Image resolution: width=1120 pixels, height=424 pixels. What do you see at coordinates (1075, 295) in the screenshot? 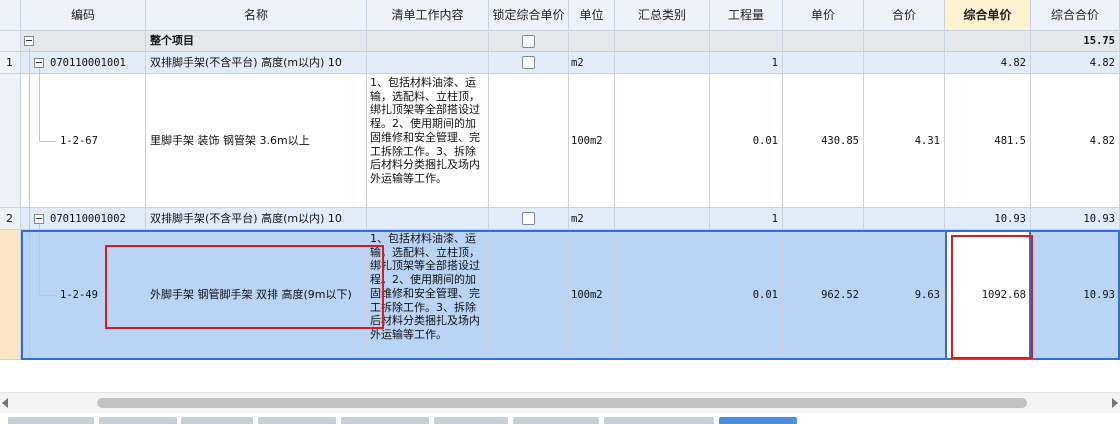
I see `item-composite-total: 10.93` at bounding box center [1075, 295].